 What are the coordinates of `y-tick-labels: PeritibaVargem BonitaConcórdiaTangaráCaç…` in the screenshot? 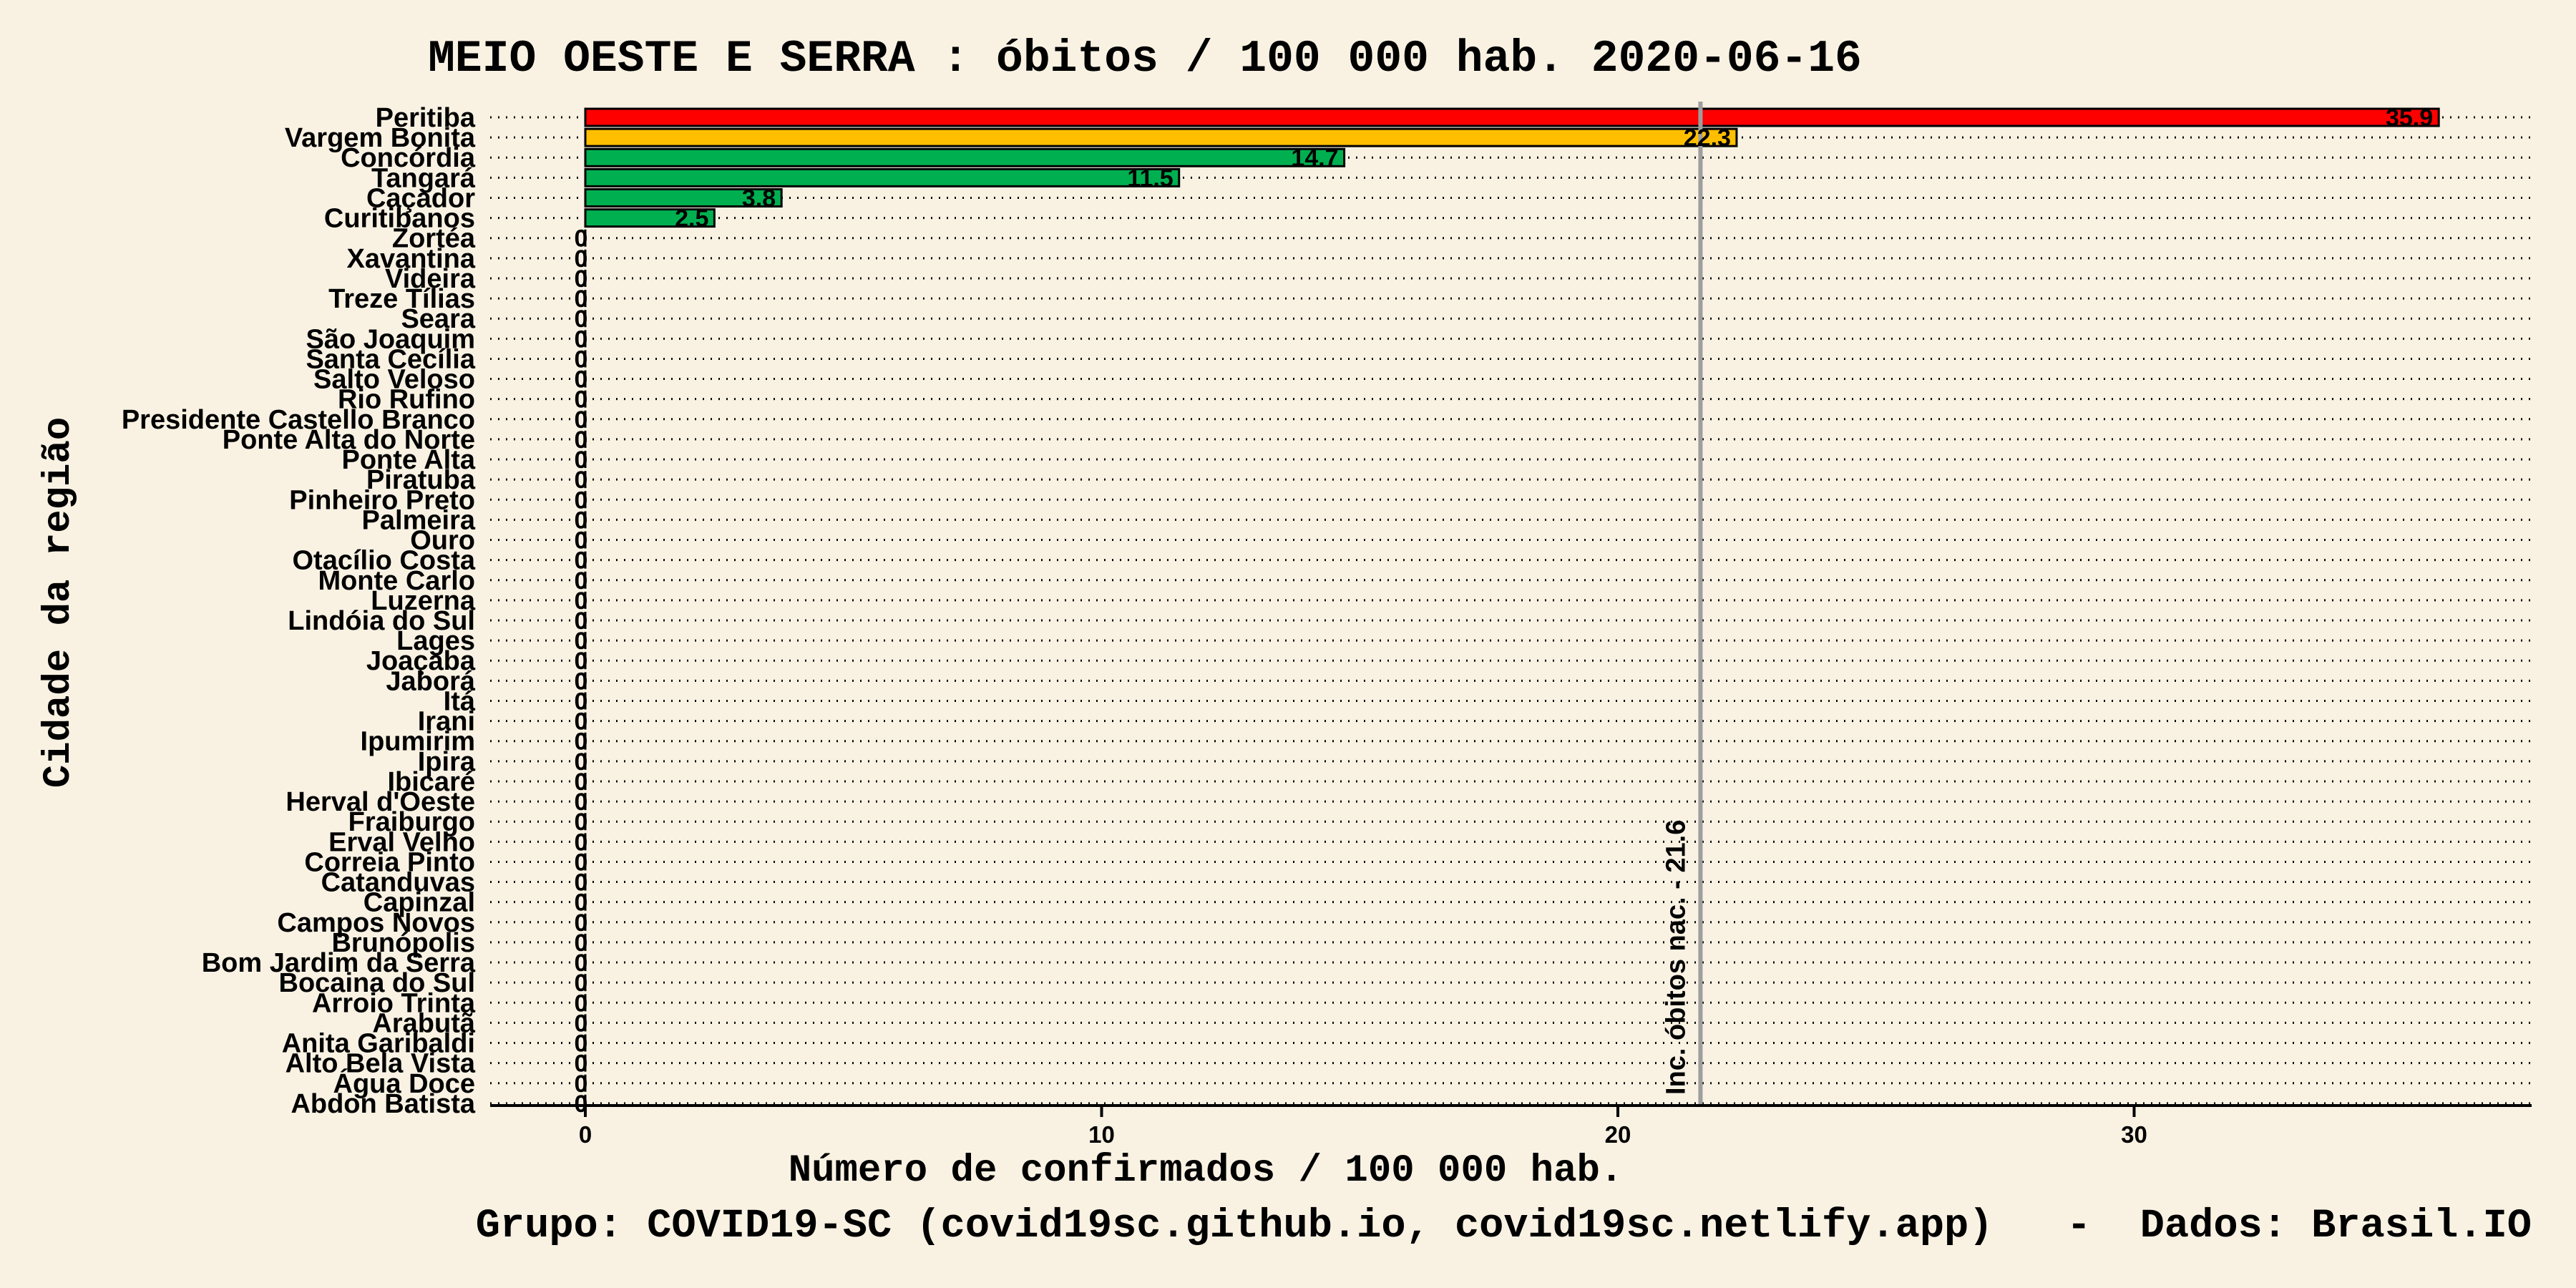 It's located at (299, 611).